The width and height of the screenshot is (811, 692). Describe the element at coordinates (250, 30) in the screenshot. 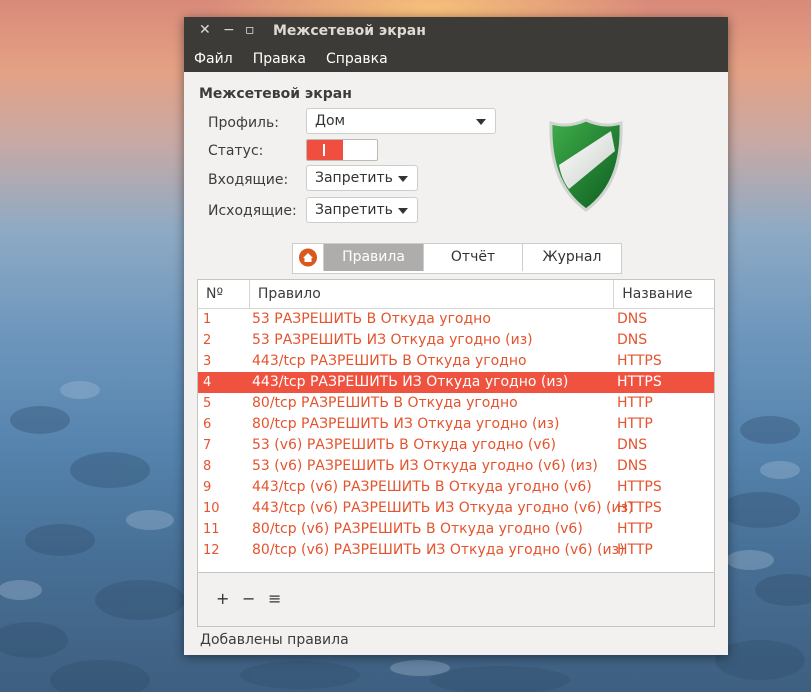

I see `maximize-button: ▫` at that location.